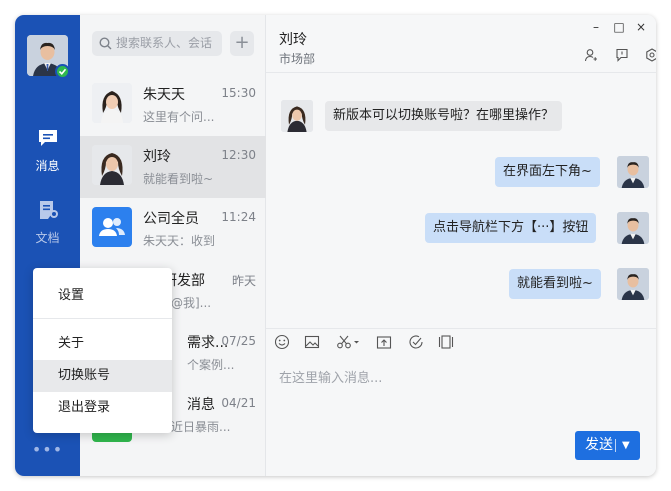 Image resolution: width=671 pixels, height=491 pixels. I want to click on conversation-item-selected: 刘玲 12:30 就能看到啦~, so click(173, 167).